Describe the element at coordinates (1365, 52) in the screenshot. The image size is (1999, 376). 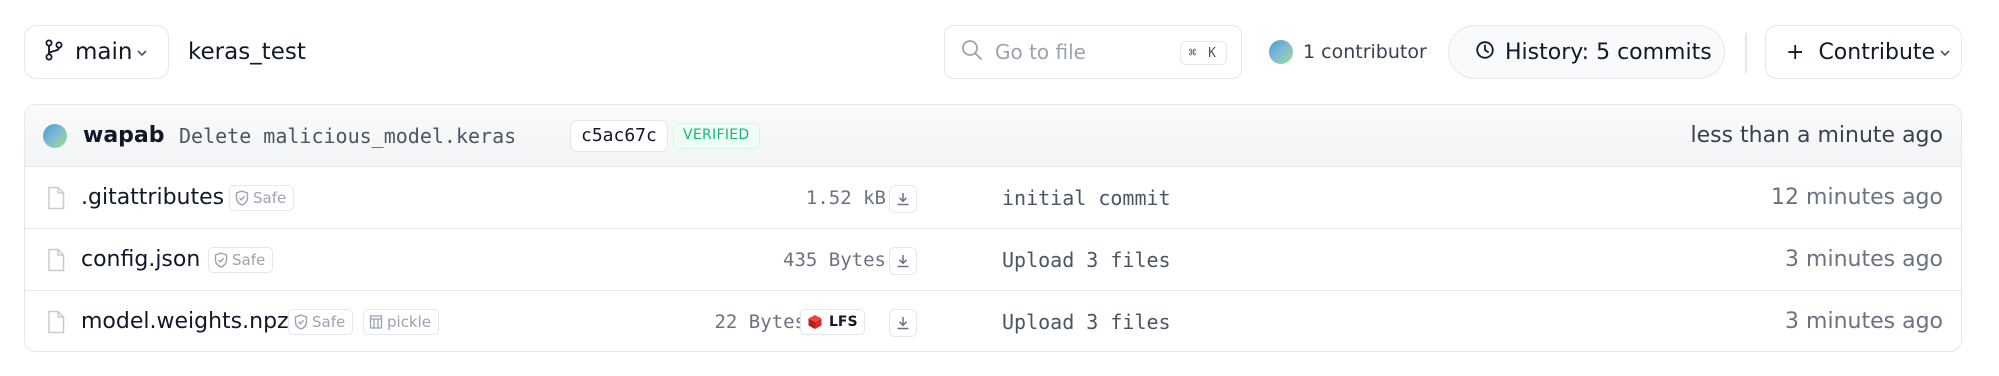
I see `contributors-label: 1 contributor` at that location.